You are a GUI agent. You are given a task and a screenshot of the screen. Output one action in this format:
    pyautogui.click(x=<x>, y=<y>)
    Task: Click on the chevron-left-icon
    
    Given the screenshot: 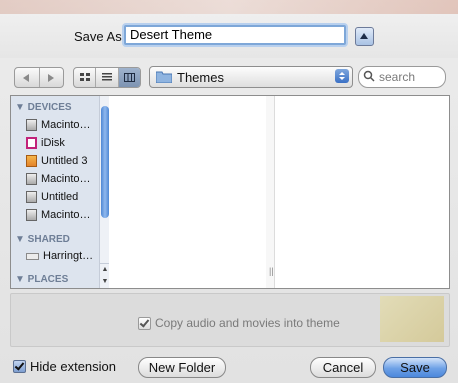 What is the action you would take?
    pyautogui.click(x=26, y=77)
    